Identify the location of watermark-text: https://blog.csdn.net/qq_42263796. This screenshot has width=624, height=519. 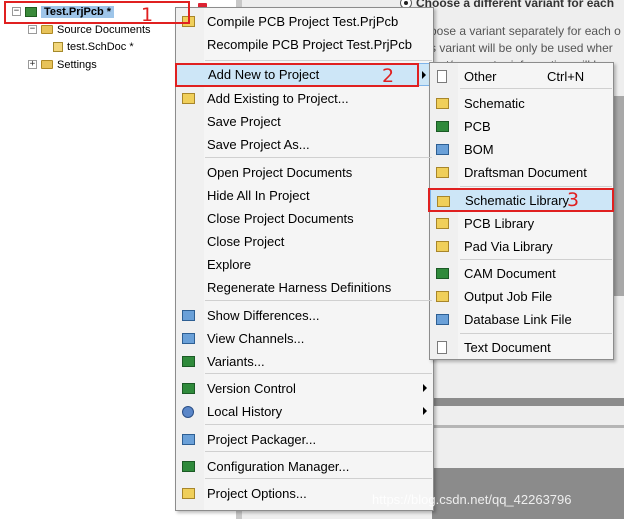
(472, 499).